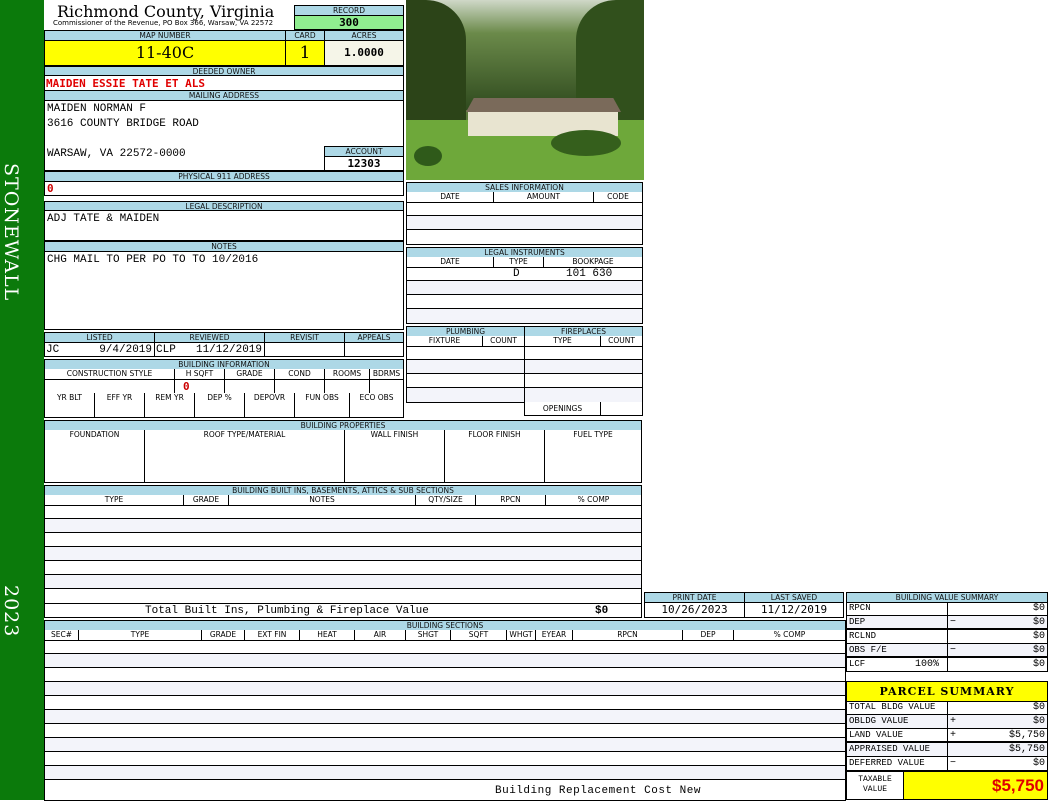 Image resolution: width=1050 pixels, height=801 pixels. Describe the element at coordinates (224, 83) in the screenshot. I see `deeded-owner-value: MAIDEN ESSIE TATE ET ALS` at that location.